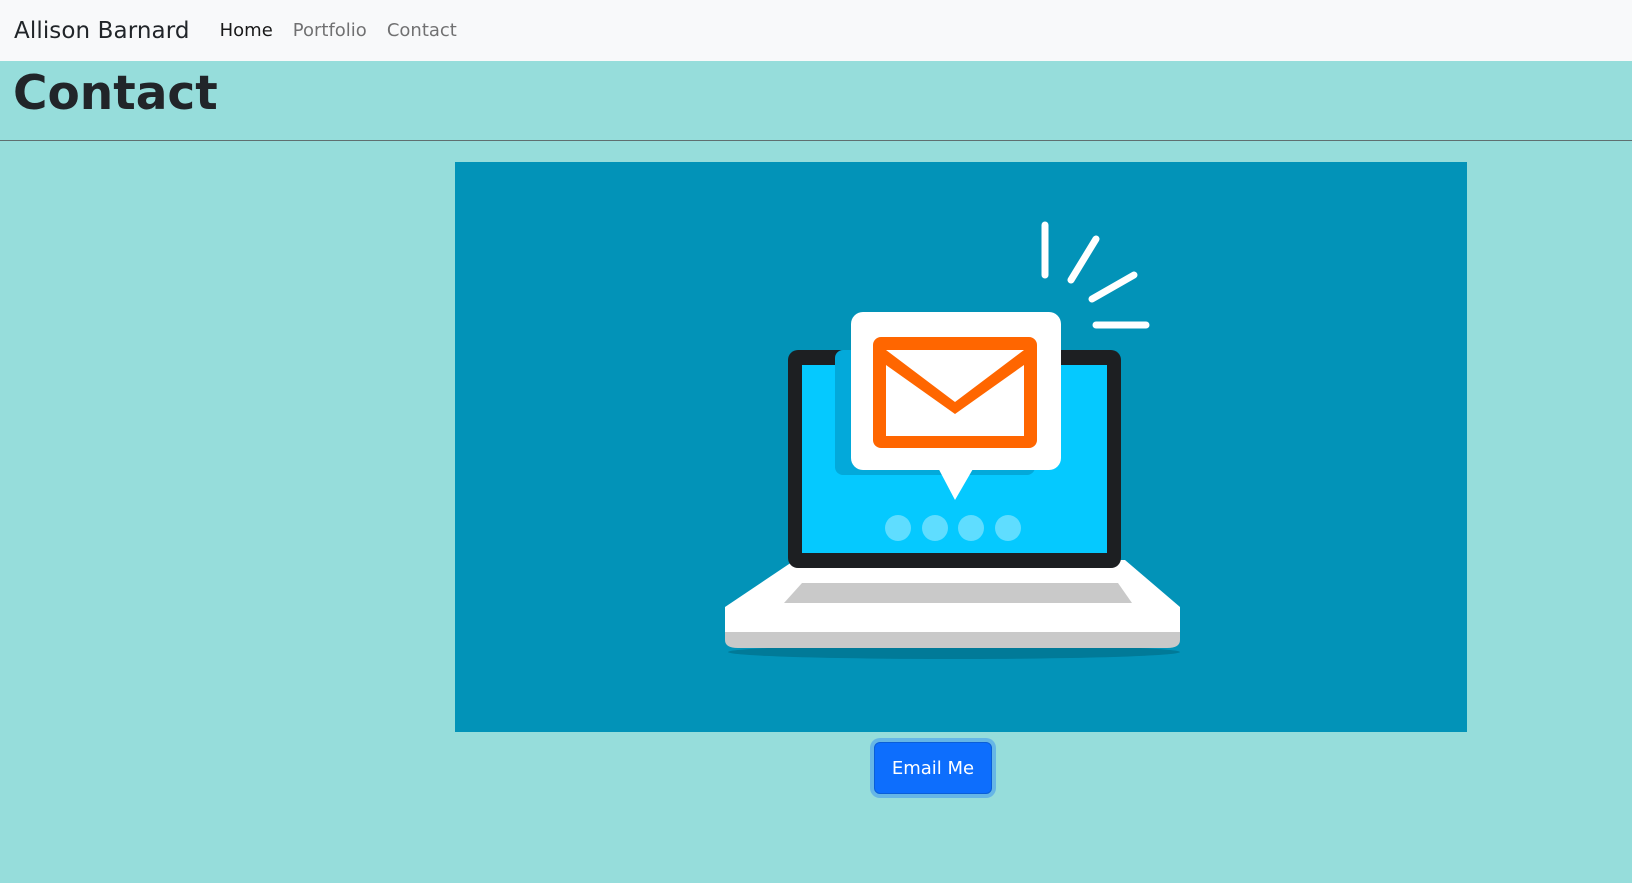  I want to click on nav-link-home: Home, so click(246, 30).